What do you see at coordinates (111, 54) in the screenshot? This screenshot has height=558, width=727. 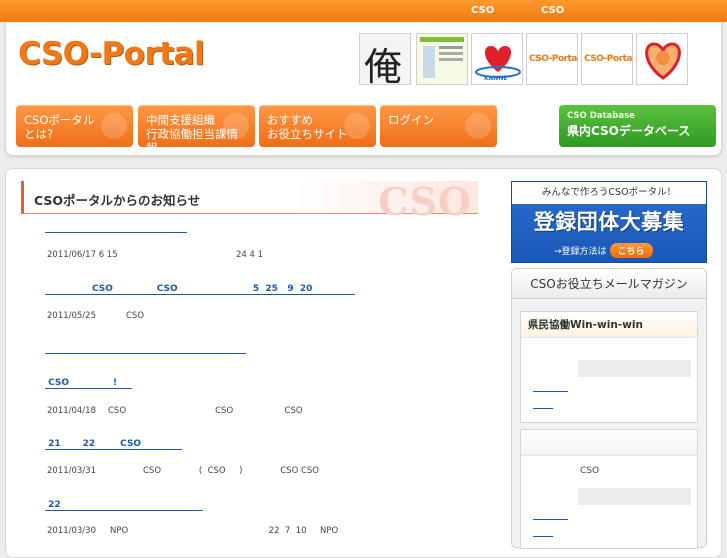 I see `site-logo: CSO-Portal` at bounding box center [111, 54].